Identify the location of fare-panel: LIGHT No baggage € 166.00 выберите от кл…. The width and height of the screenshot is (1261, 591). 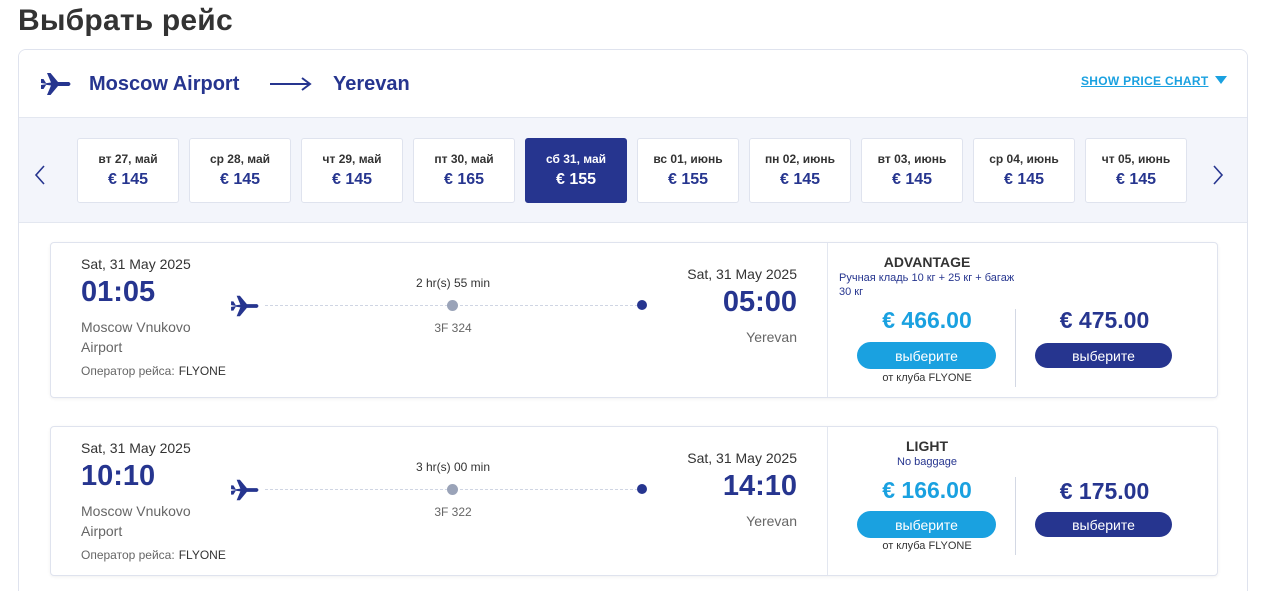
(1022, 501).